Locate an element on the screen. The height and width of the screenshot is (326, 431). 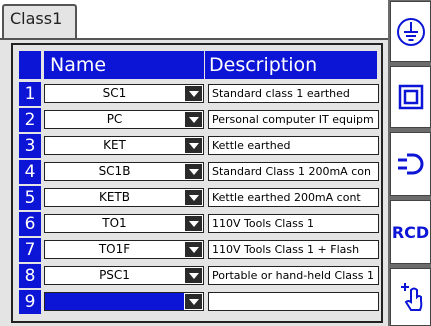
table-row: 9 is located at coordinates (199, 302).